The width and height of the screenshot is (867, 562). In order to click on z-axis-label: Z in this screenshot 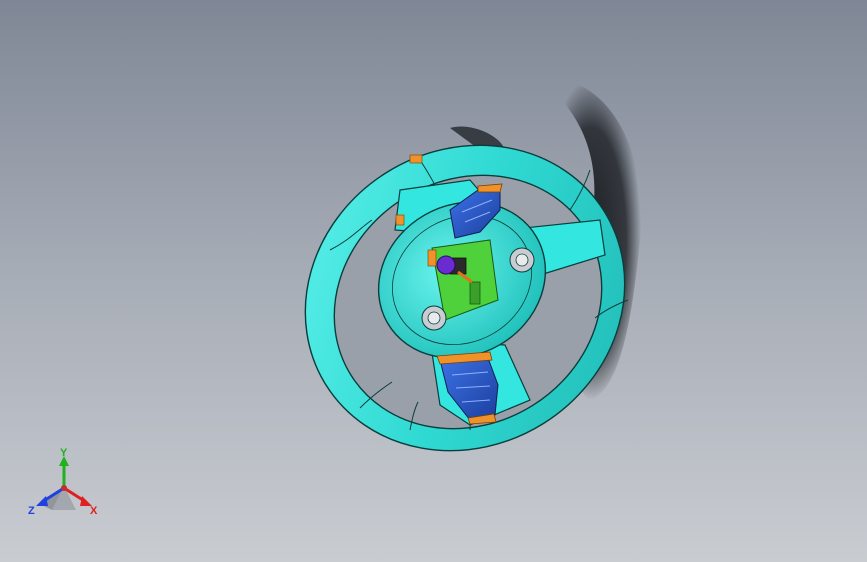, I will do `click(31, 511)`.